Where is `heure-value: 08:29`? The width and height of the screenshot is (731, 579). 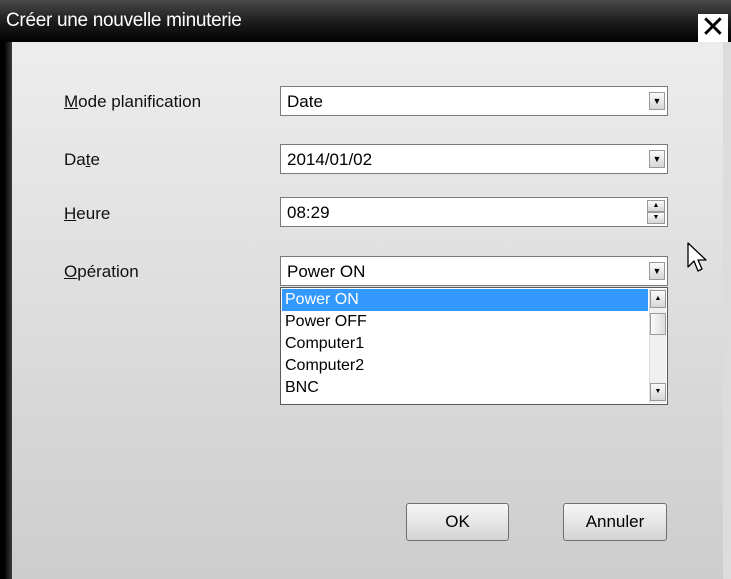 heure-value: 08:29 is located at coordinates (308, 212).